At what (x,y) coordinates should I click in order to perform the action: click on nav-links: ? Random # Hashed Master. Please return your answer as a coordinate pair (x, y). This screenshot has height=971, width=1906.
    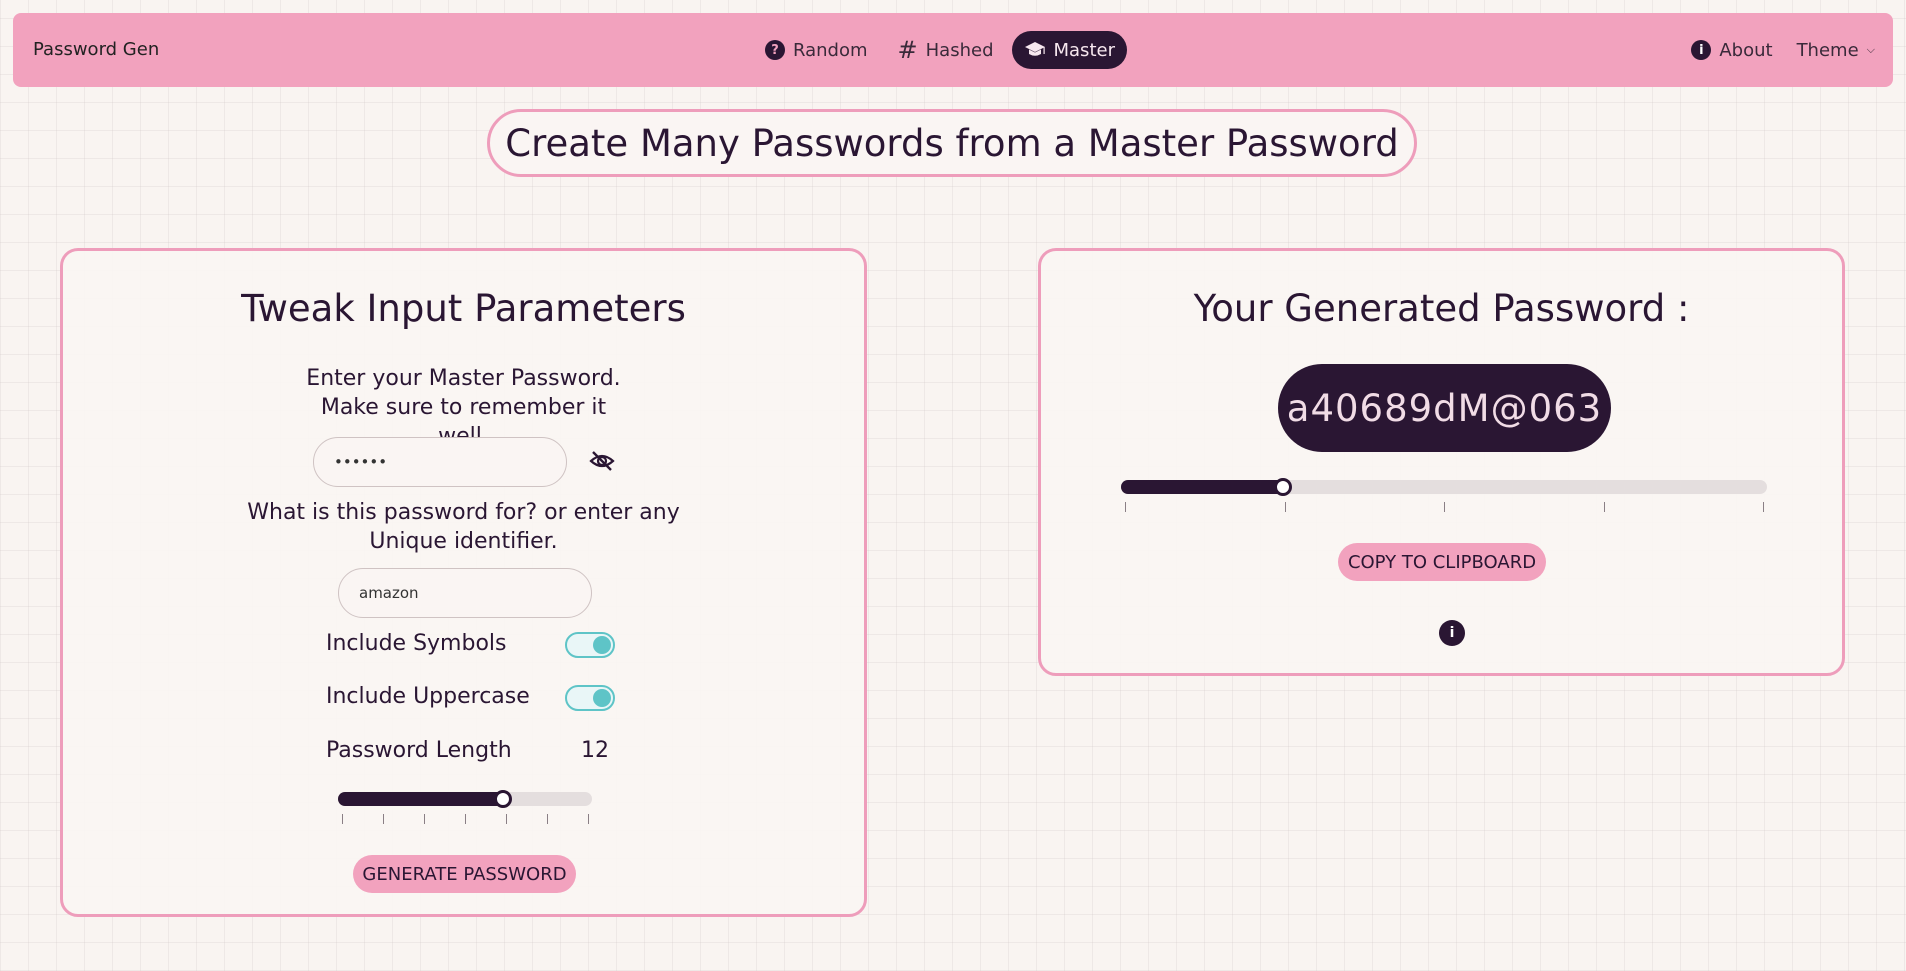
    Looking at the image, I should click on (940, 50).